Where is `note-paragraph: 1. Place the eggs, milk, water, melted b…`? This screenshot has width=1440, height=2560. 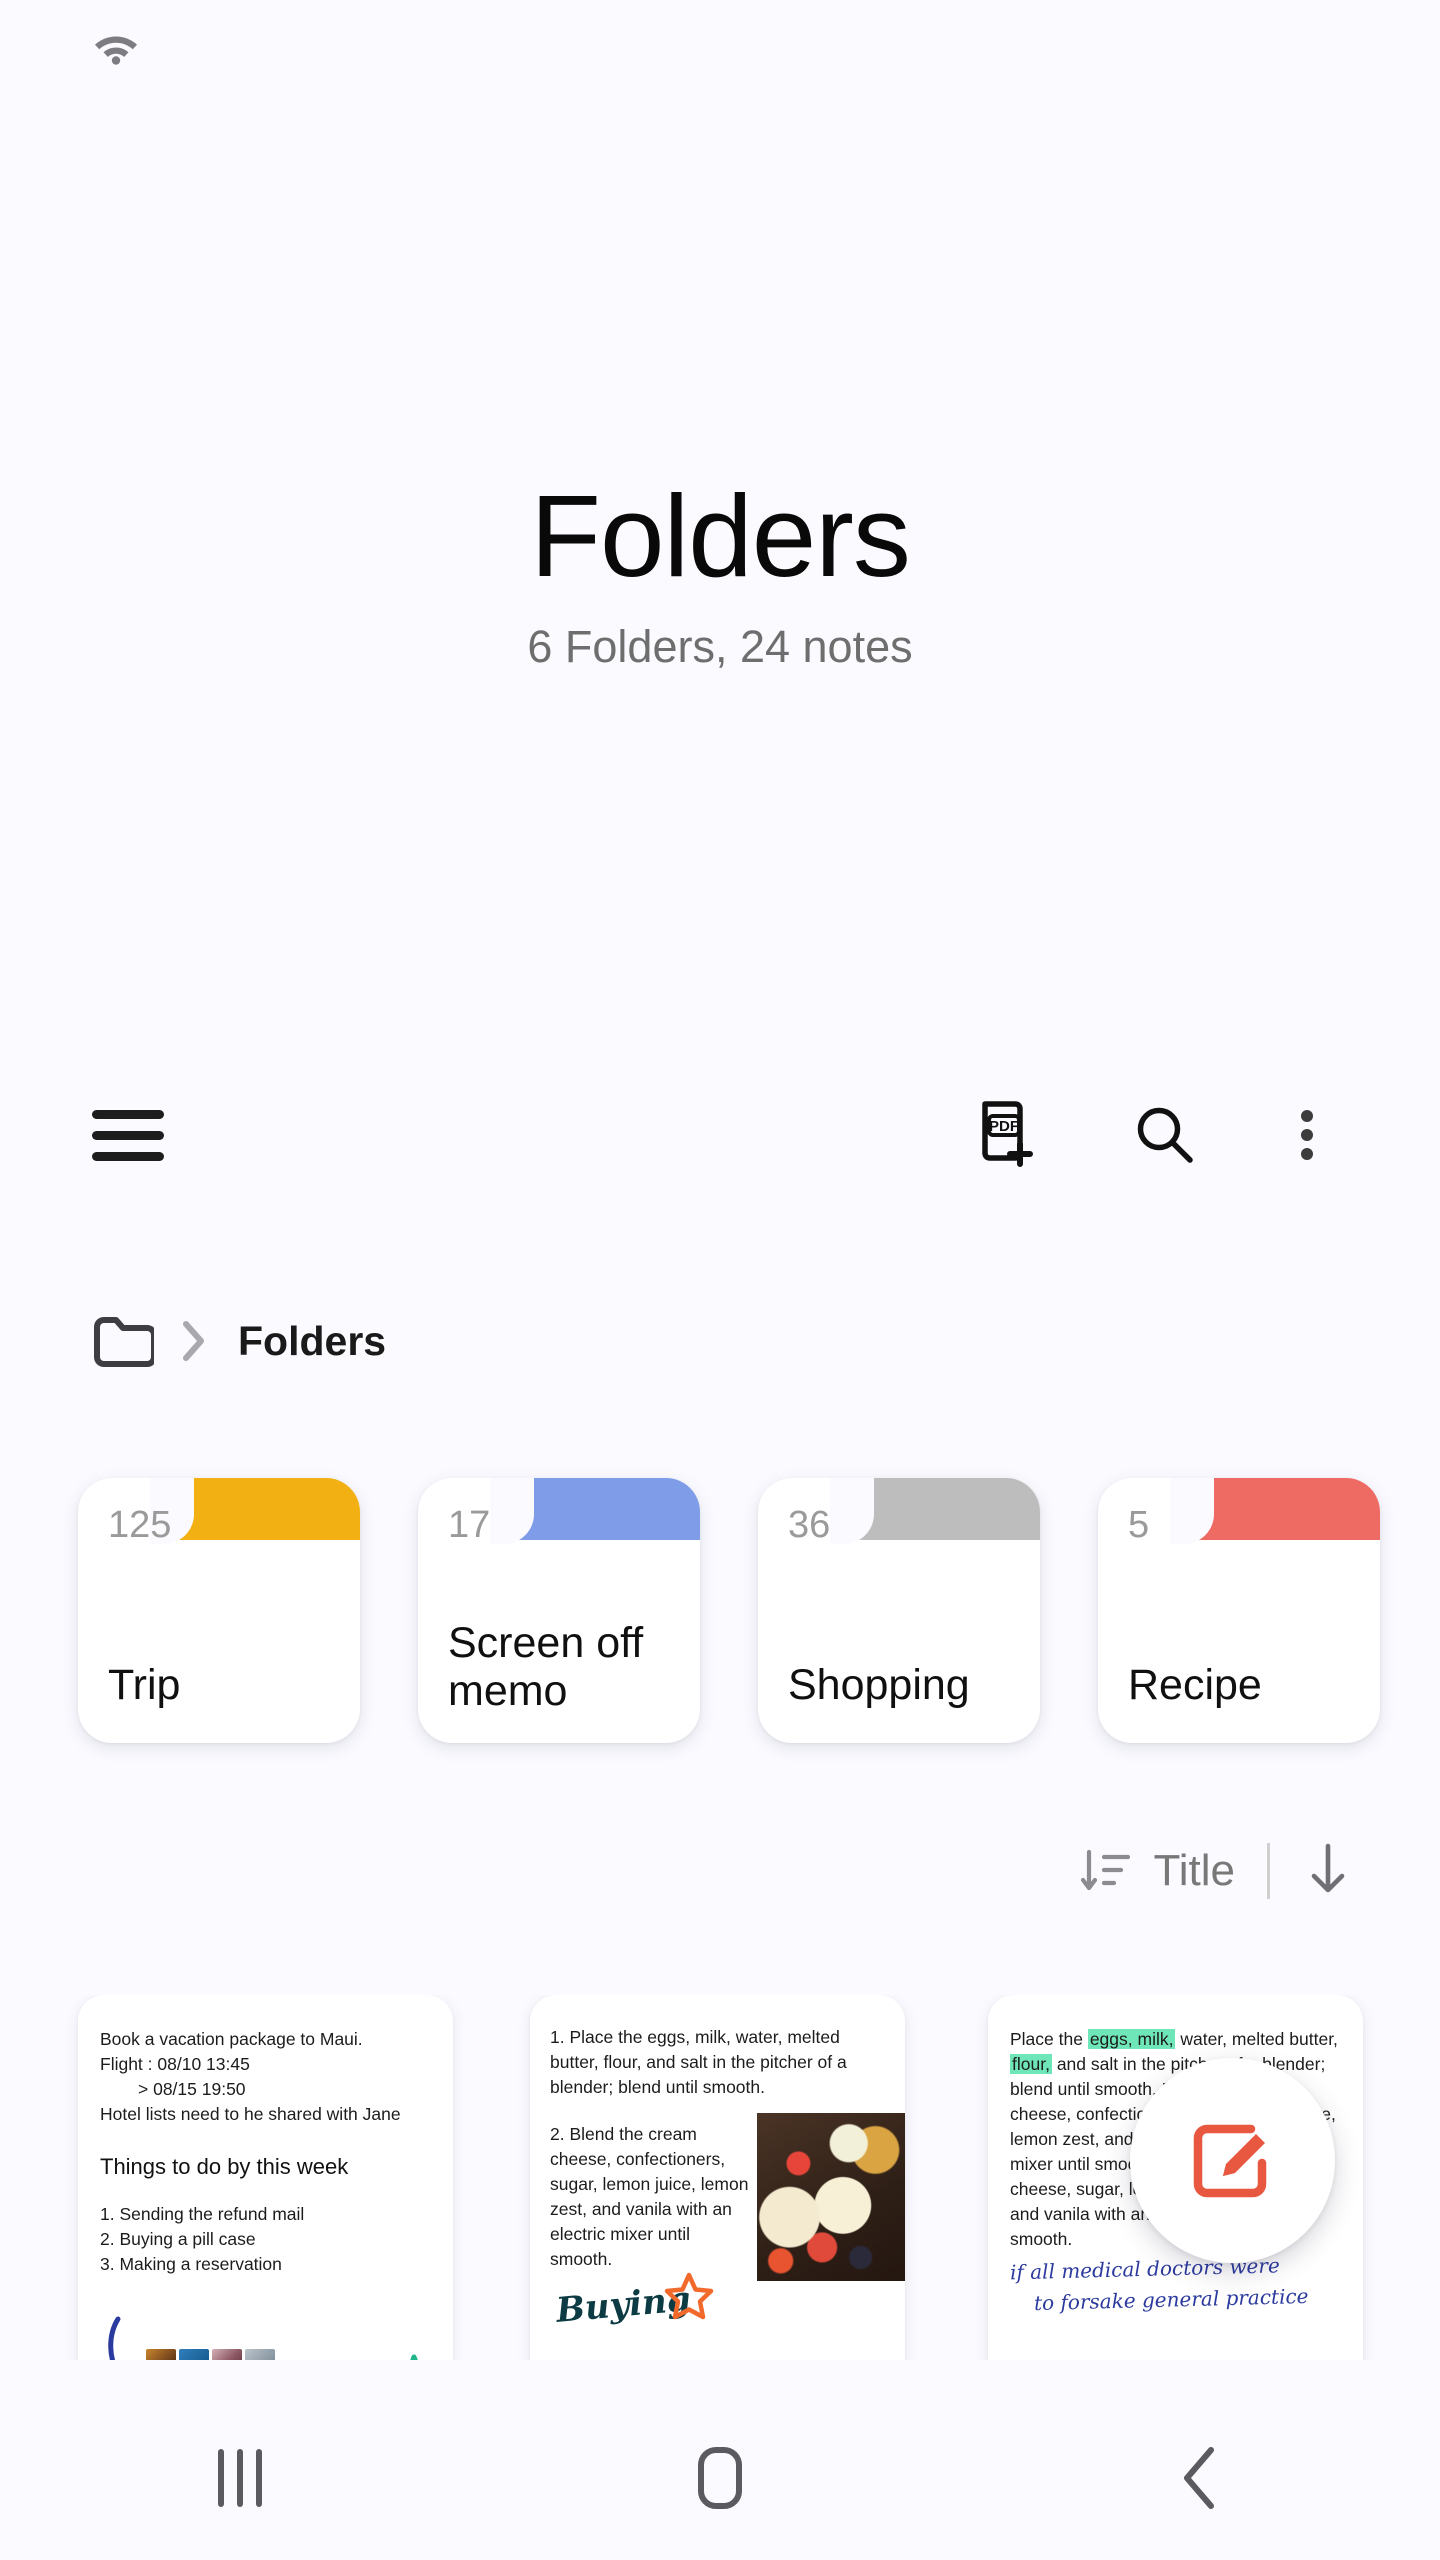 note-paragraph: 1. Place the eggs, milk, water, melted b… is located at coordinates (698, 2062).